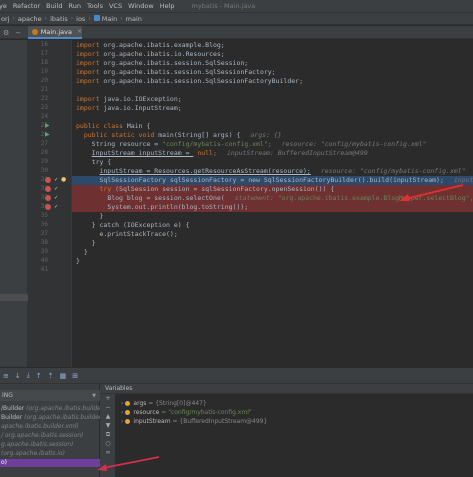  Describe the element at coordinates (133, 225) in the screenshot. I see `code-text: } catch (IOException e) {` at that location.